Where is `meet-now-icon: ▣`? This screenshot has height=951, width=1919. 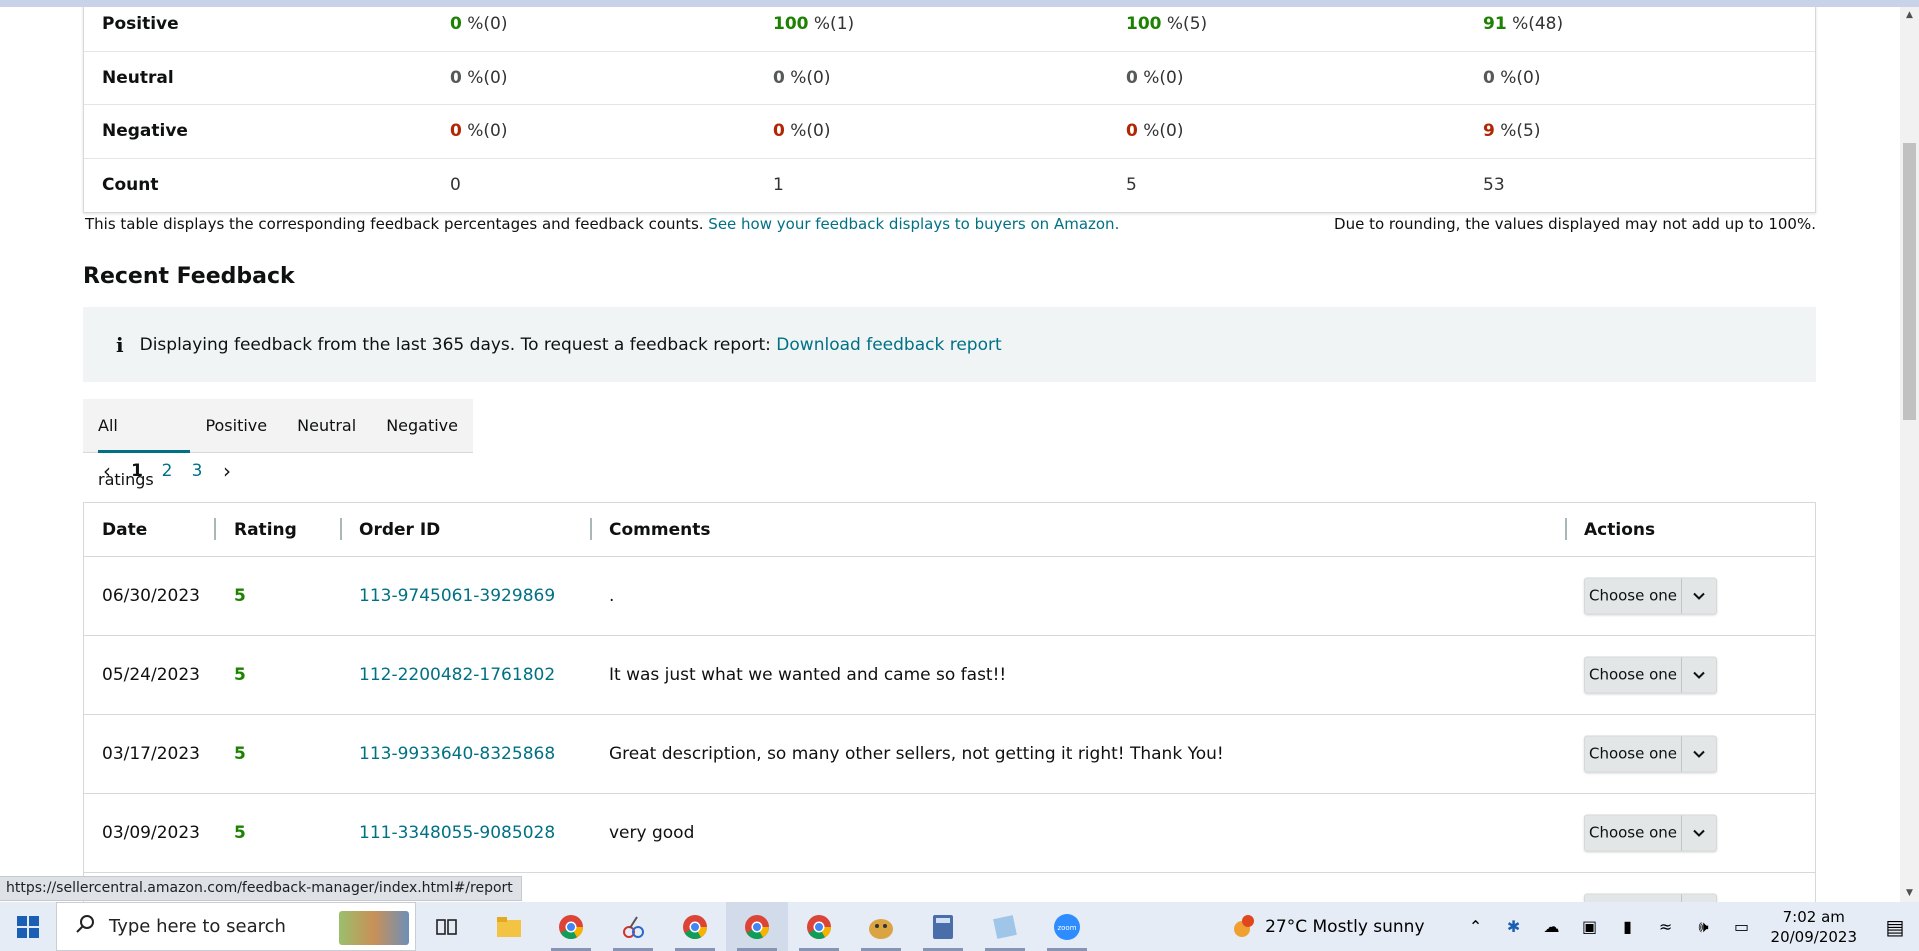
meet-now-icon: ▣ is located at coordinates (1590, 926).